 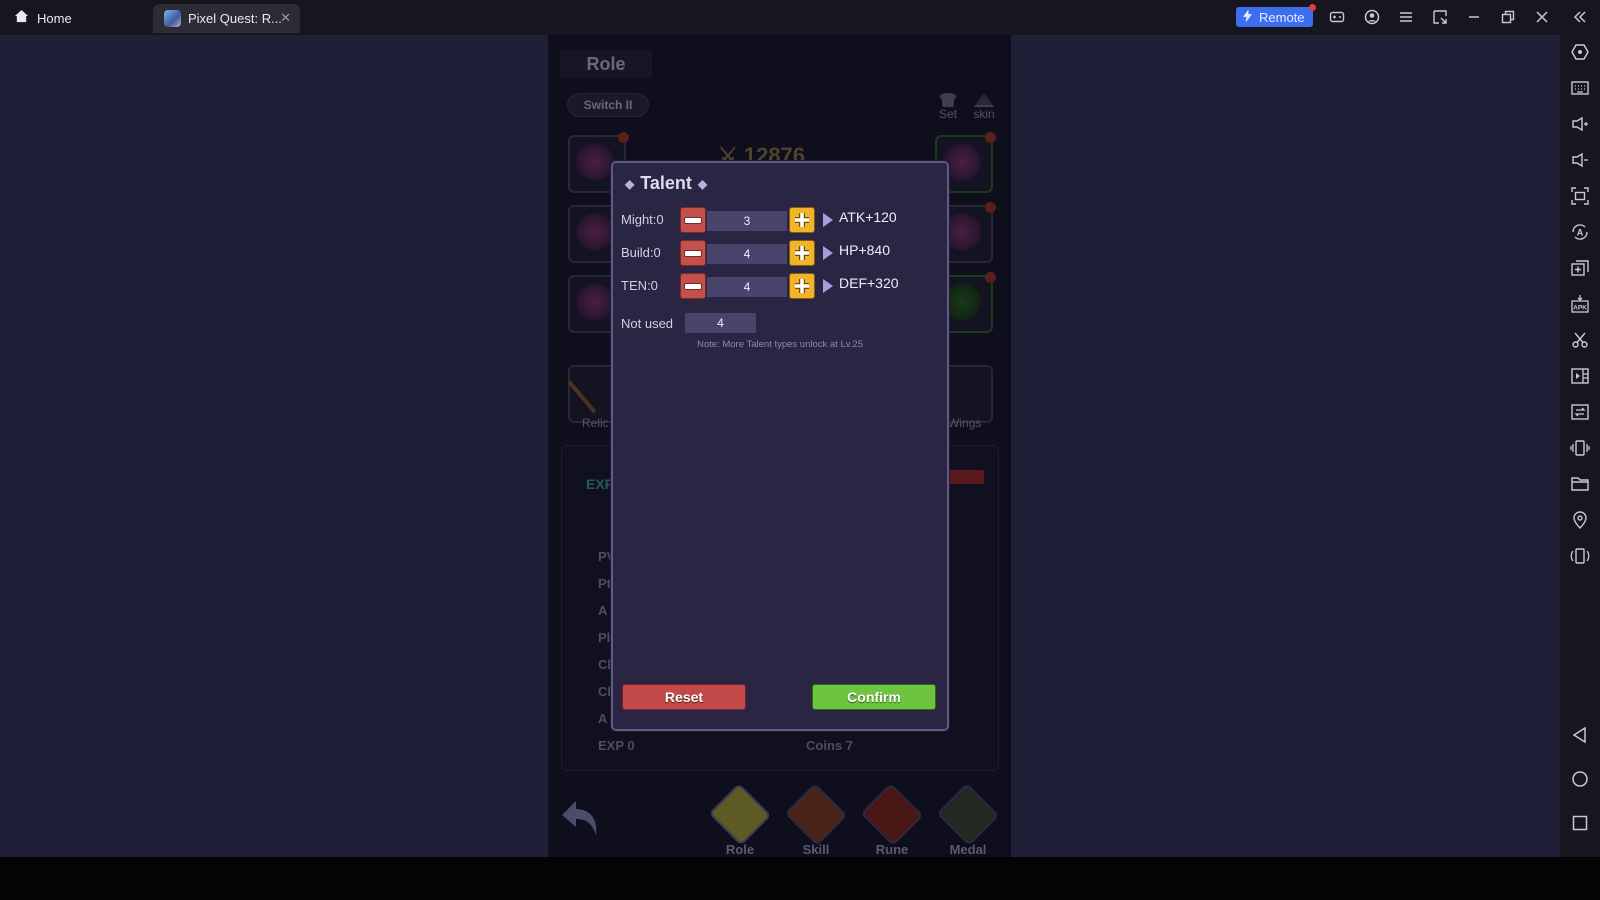 I want to click on nav-rune: Rune, so click(x=892, y=820).